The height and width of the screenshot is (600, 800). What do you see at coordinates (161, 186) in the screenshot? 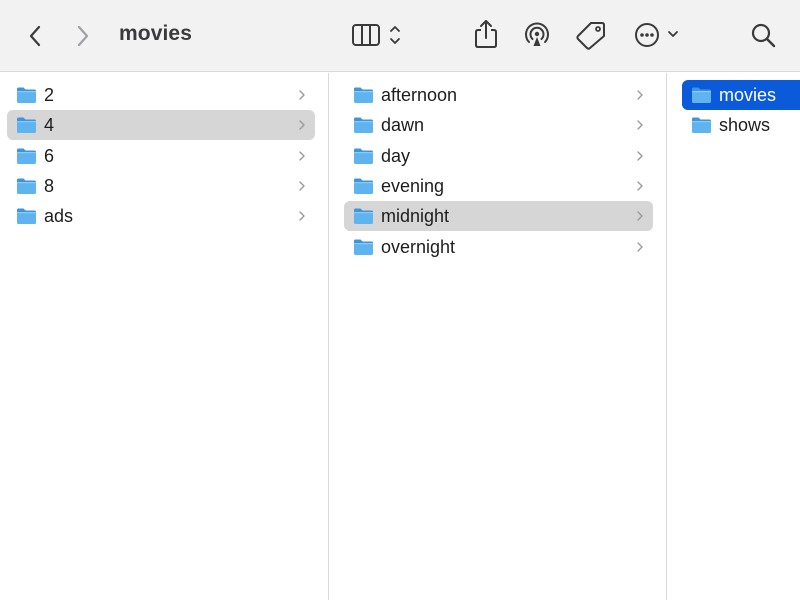
I see `folder-row: 8` at bounding box center [161, 186].